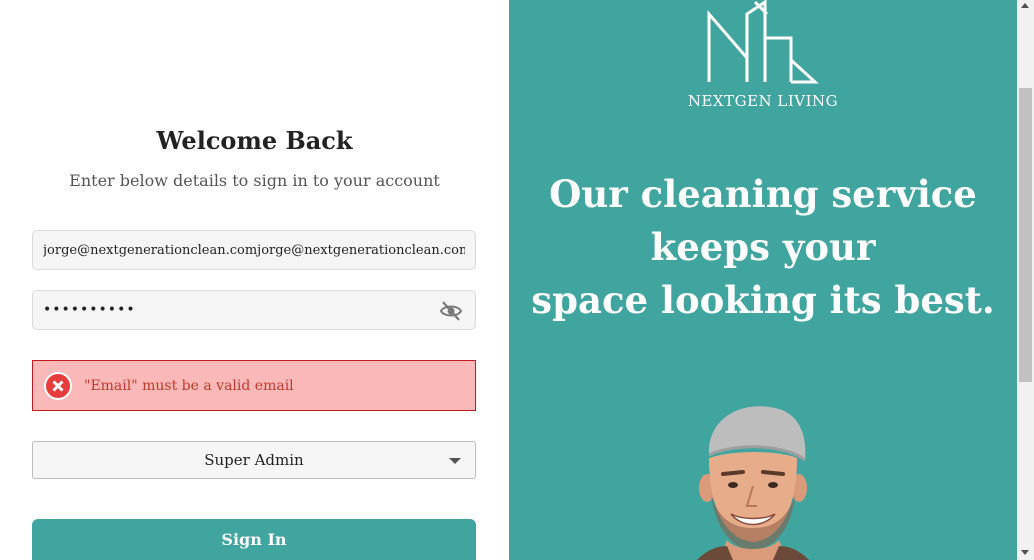 Image resolution: width=1034 pixels, height=560 pixels. I want to click on password-field-wrapper, so click(254, 310).